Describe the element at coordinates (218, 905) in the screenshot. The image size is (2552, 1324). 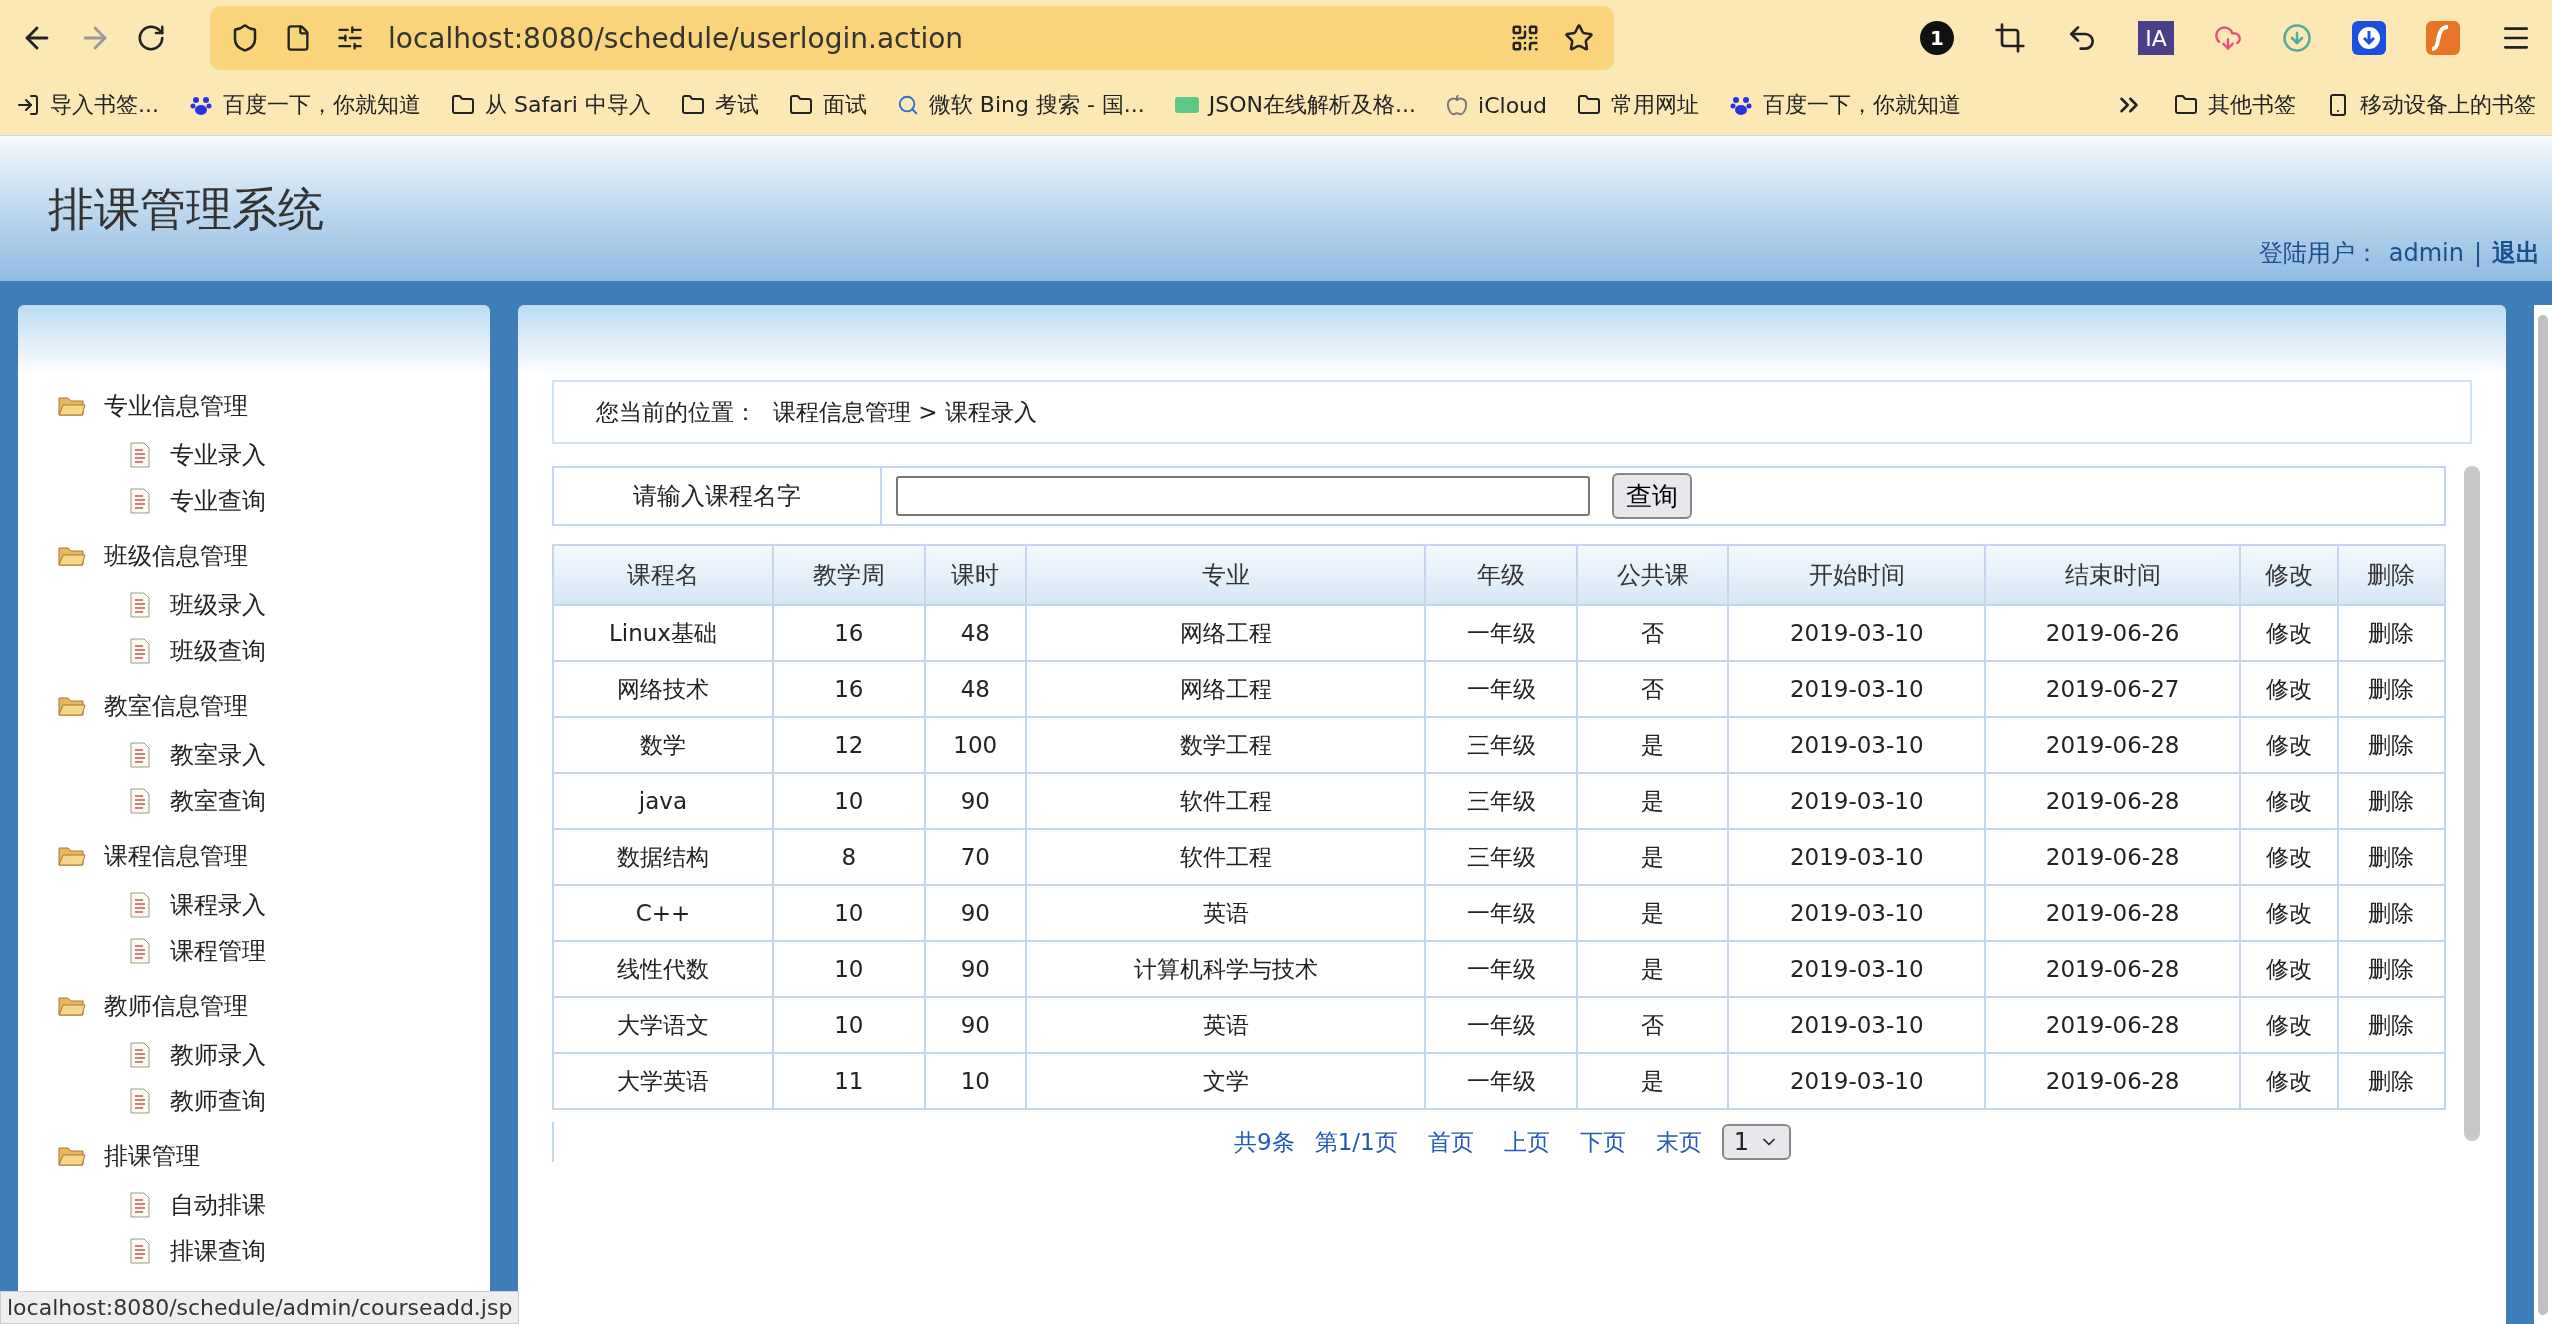
I see `sidebar-item: 课程录入` at that location.